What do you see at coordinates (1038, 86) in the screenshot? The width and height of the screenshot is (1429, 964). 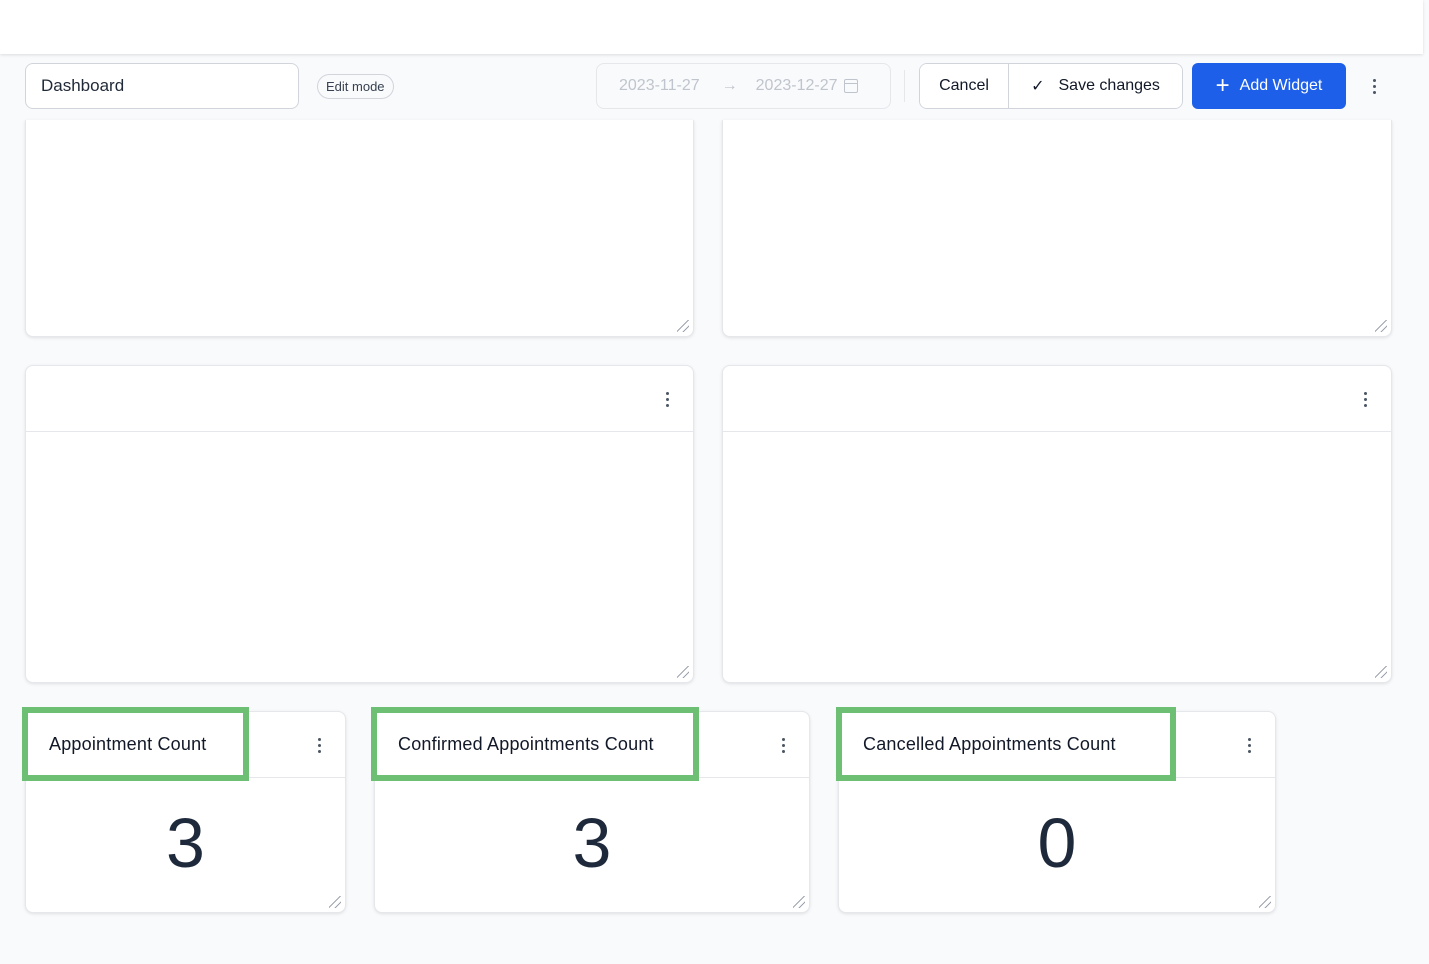 I see `check-icon: ✓` at bounding box center [1038, 86].